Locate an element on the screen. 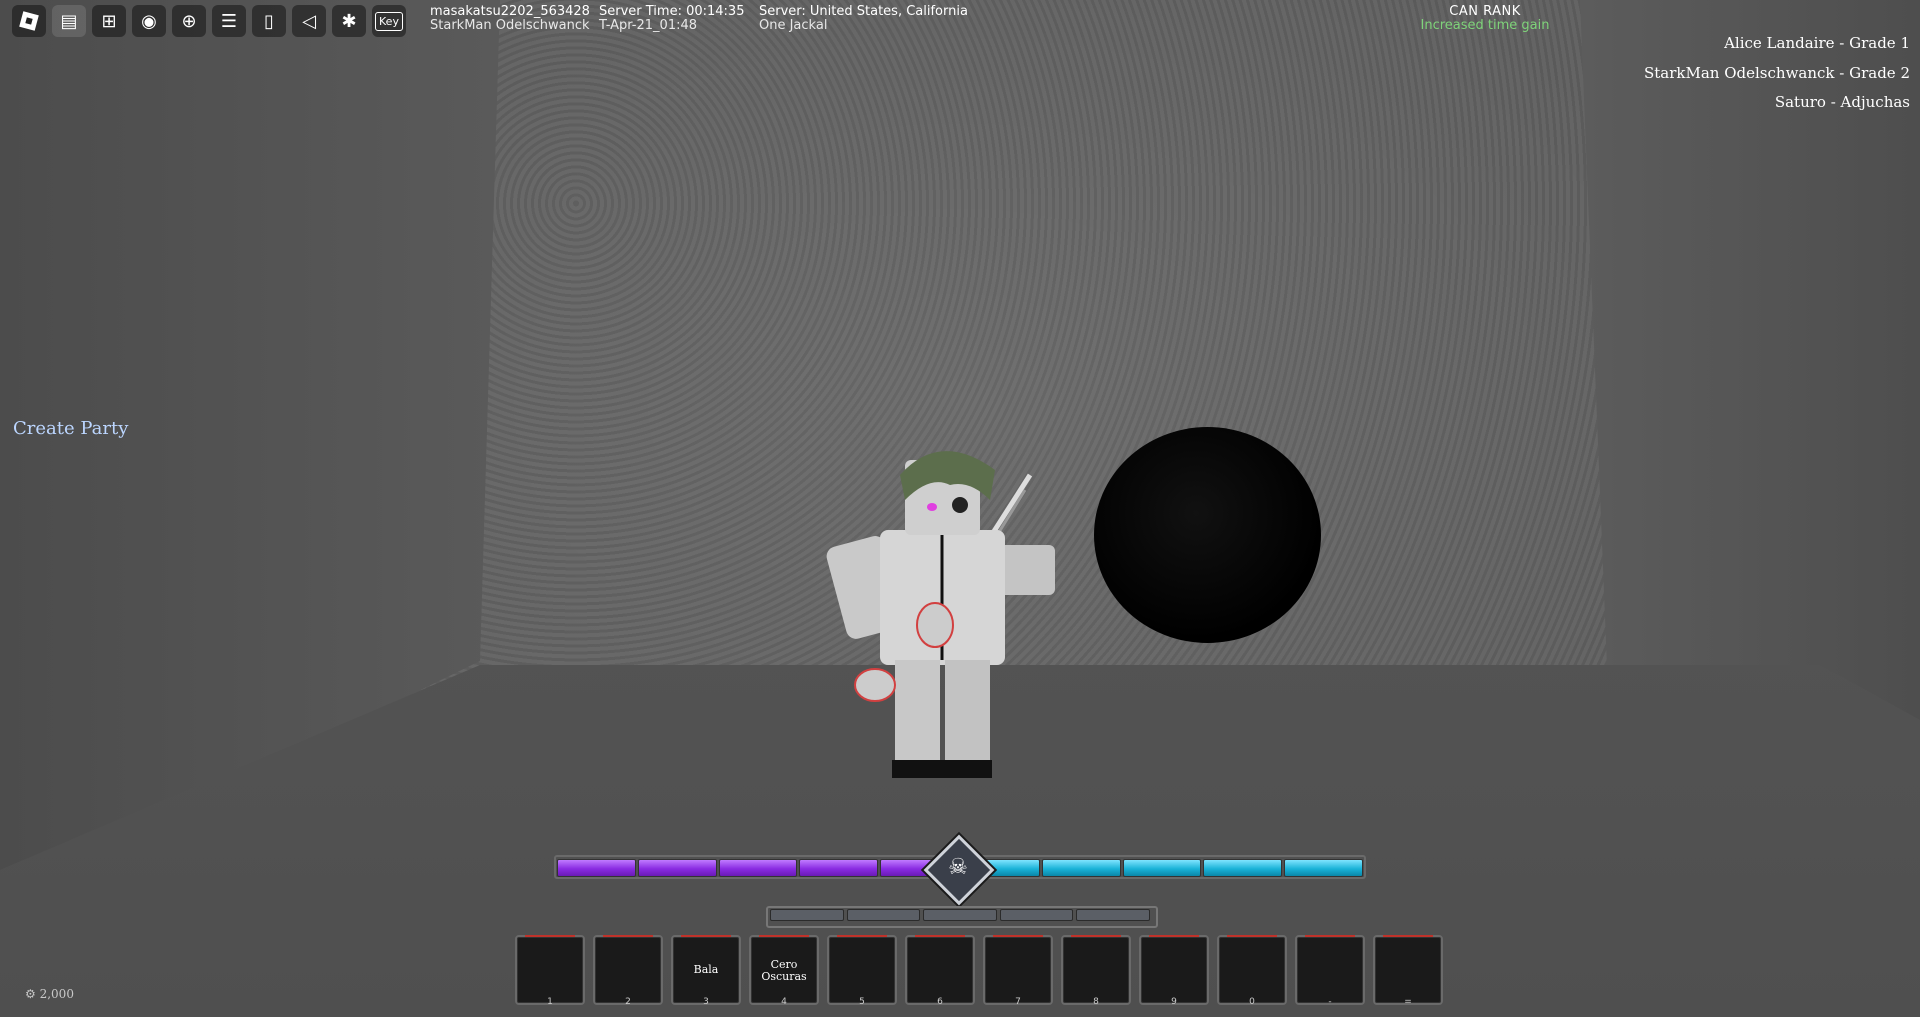 The width and height of the screenshot is (1920, 1017). slot-key: 7 is located at coordinates (1018, 1002).